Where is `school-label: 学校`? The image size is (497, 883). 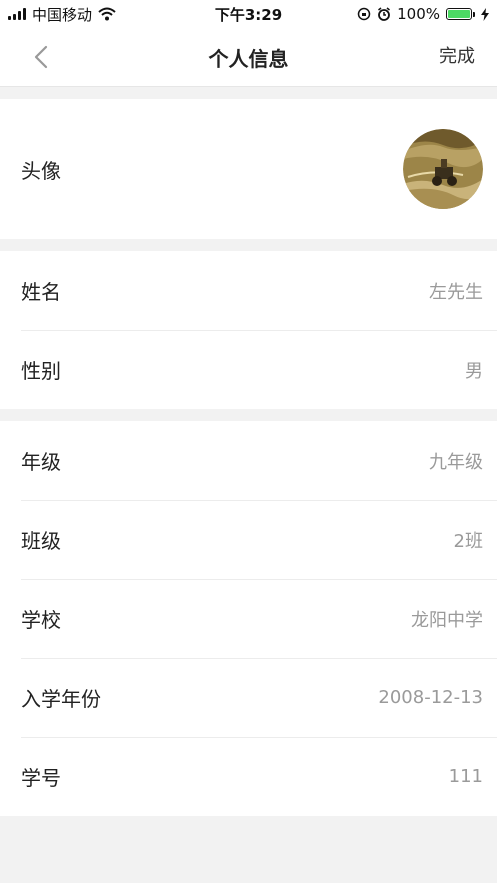
school-label: 学校 is located at coordinates (41, 620).